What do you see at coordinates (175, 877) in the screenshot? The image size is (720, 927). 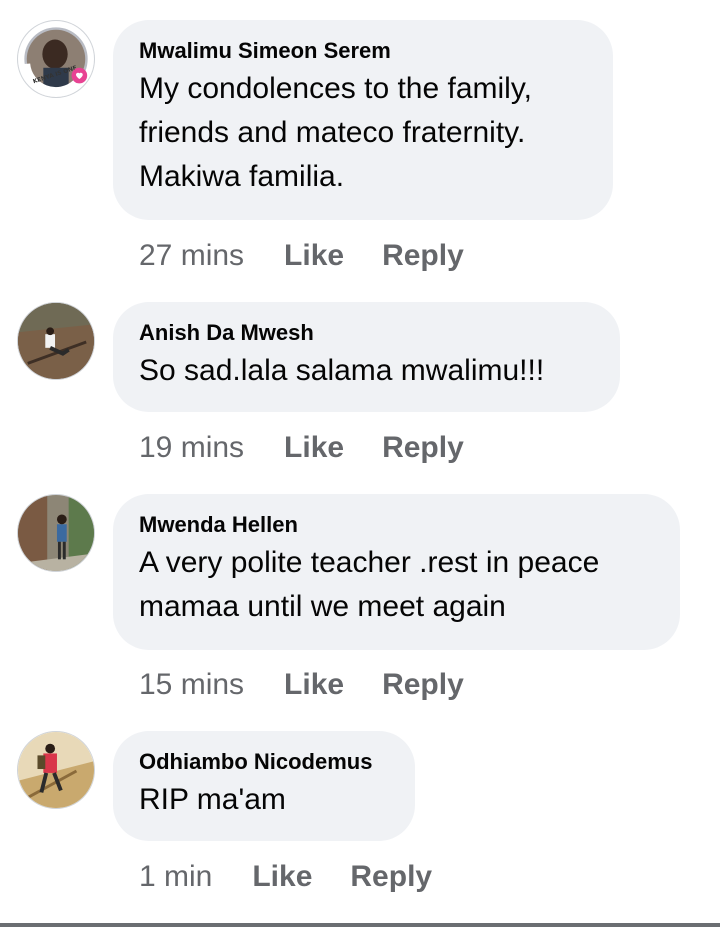 I see `comment-timestamp: 1 min` at bounding box center [175, 877].